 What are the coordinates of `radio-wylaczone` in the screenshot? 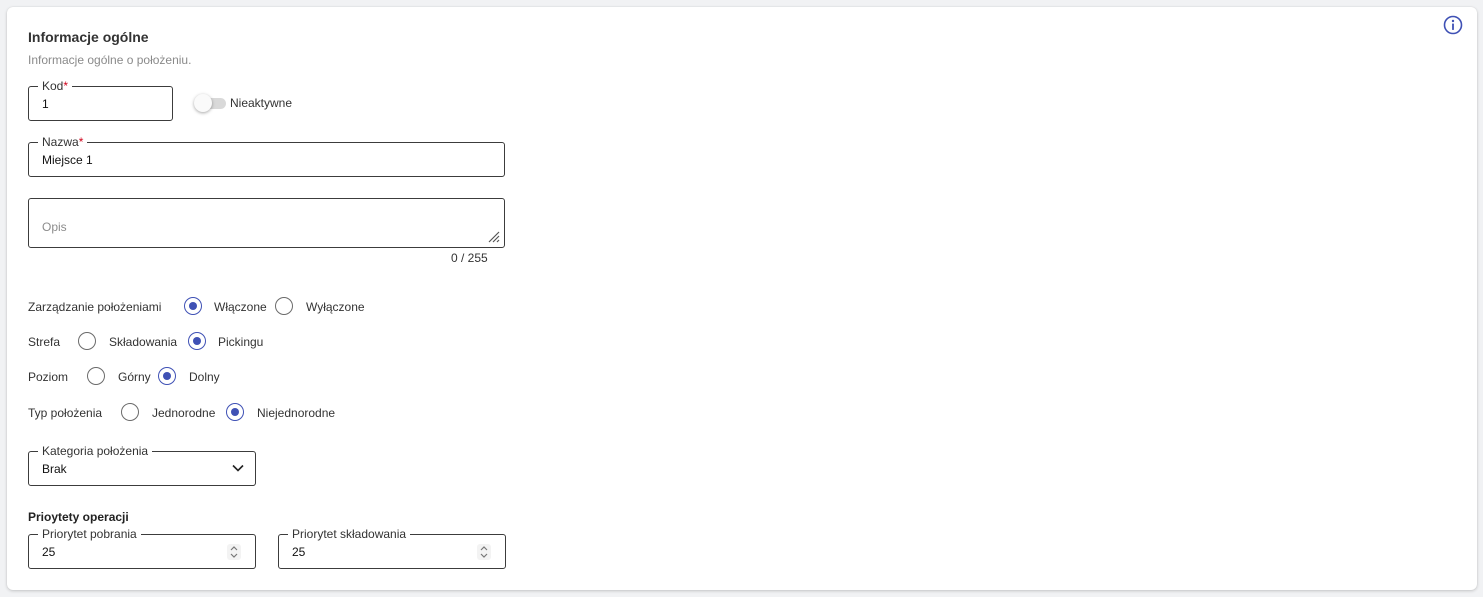 It's located at (284, 306).